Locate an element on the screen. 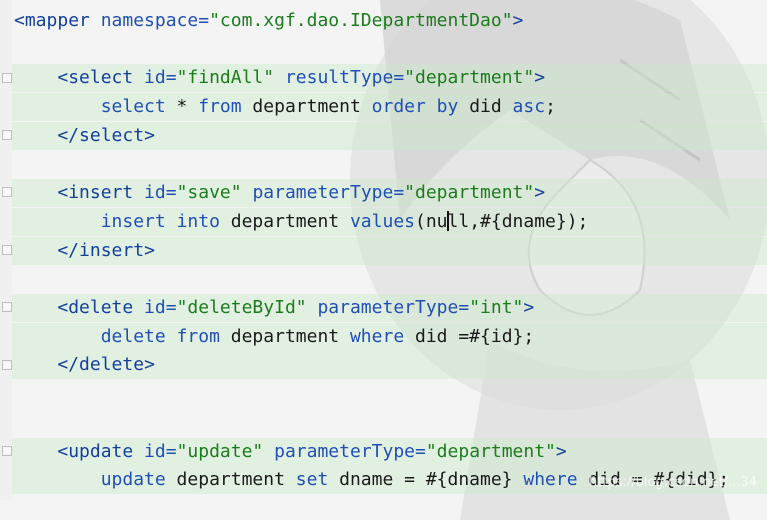 The image size is (767, 520). code-token: resultType= is located at coordinates (339, 78).